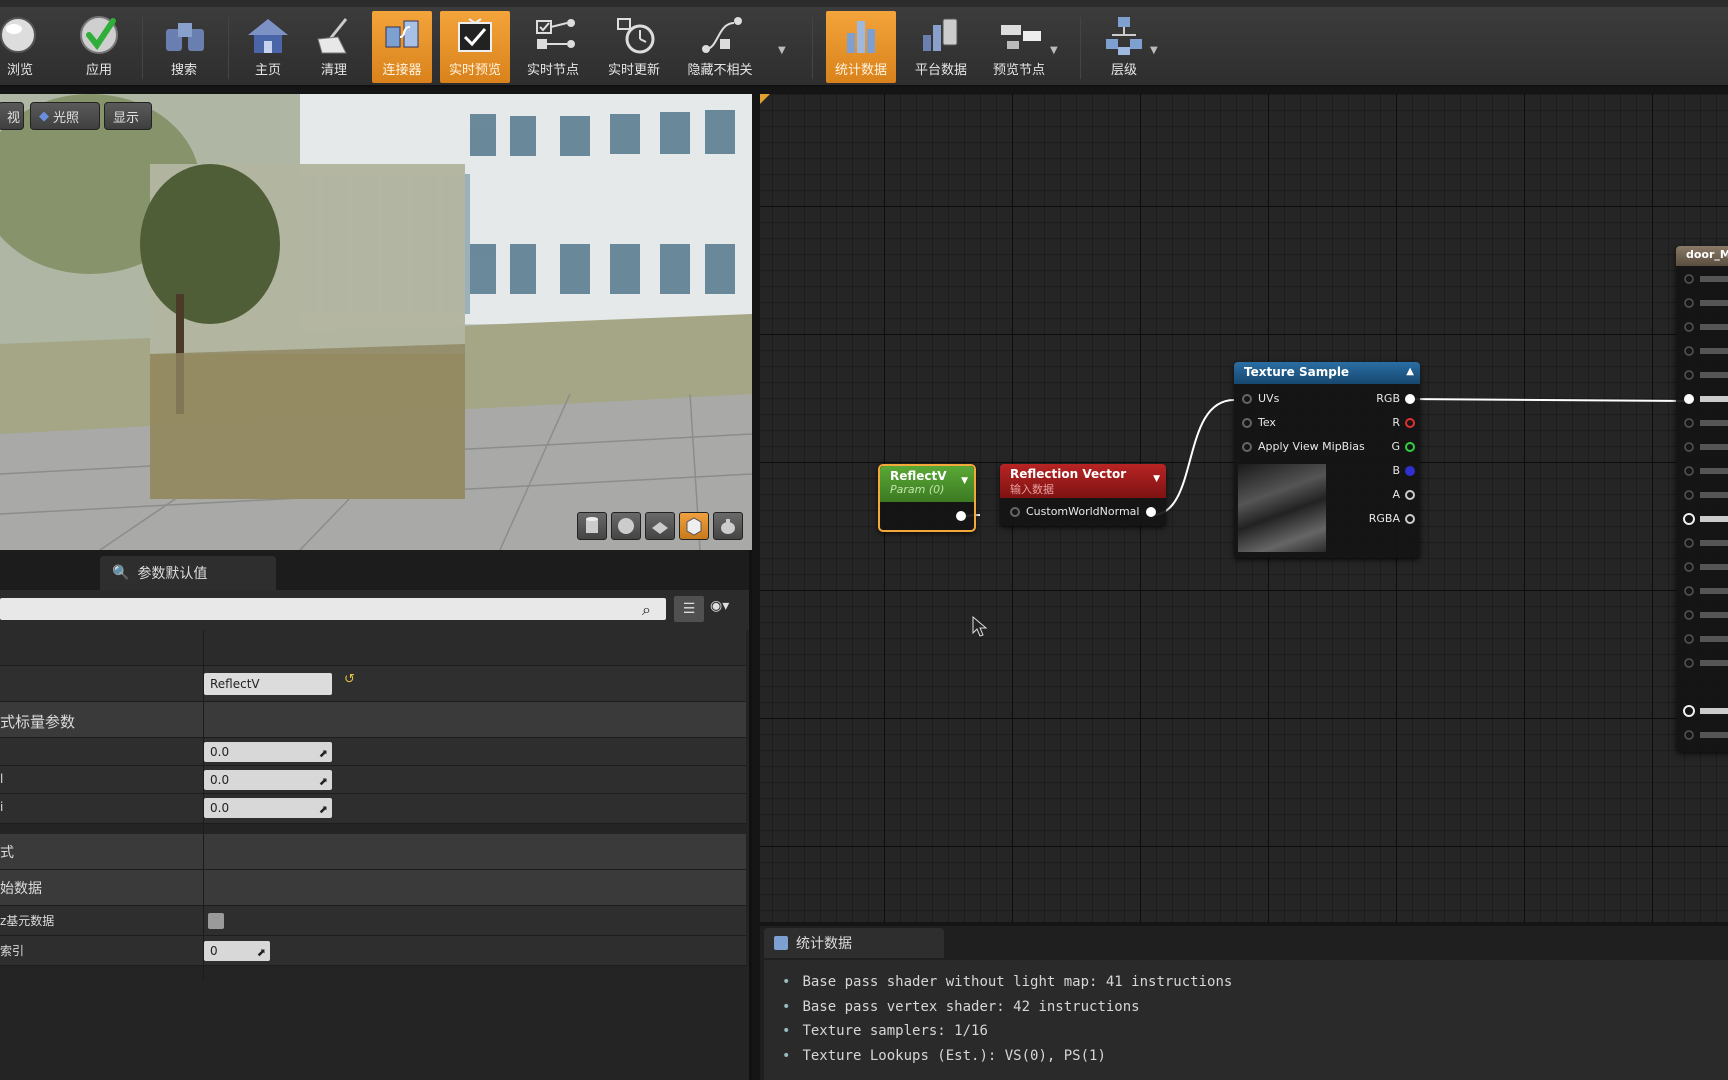  I want to click on toolbar-button-live-preview: 实时预览, so click(475, 47).